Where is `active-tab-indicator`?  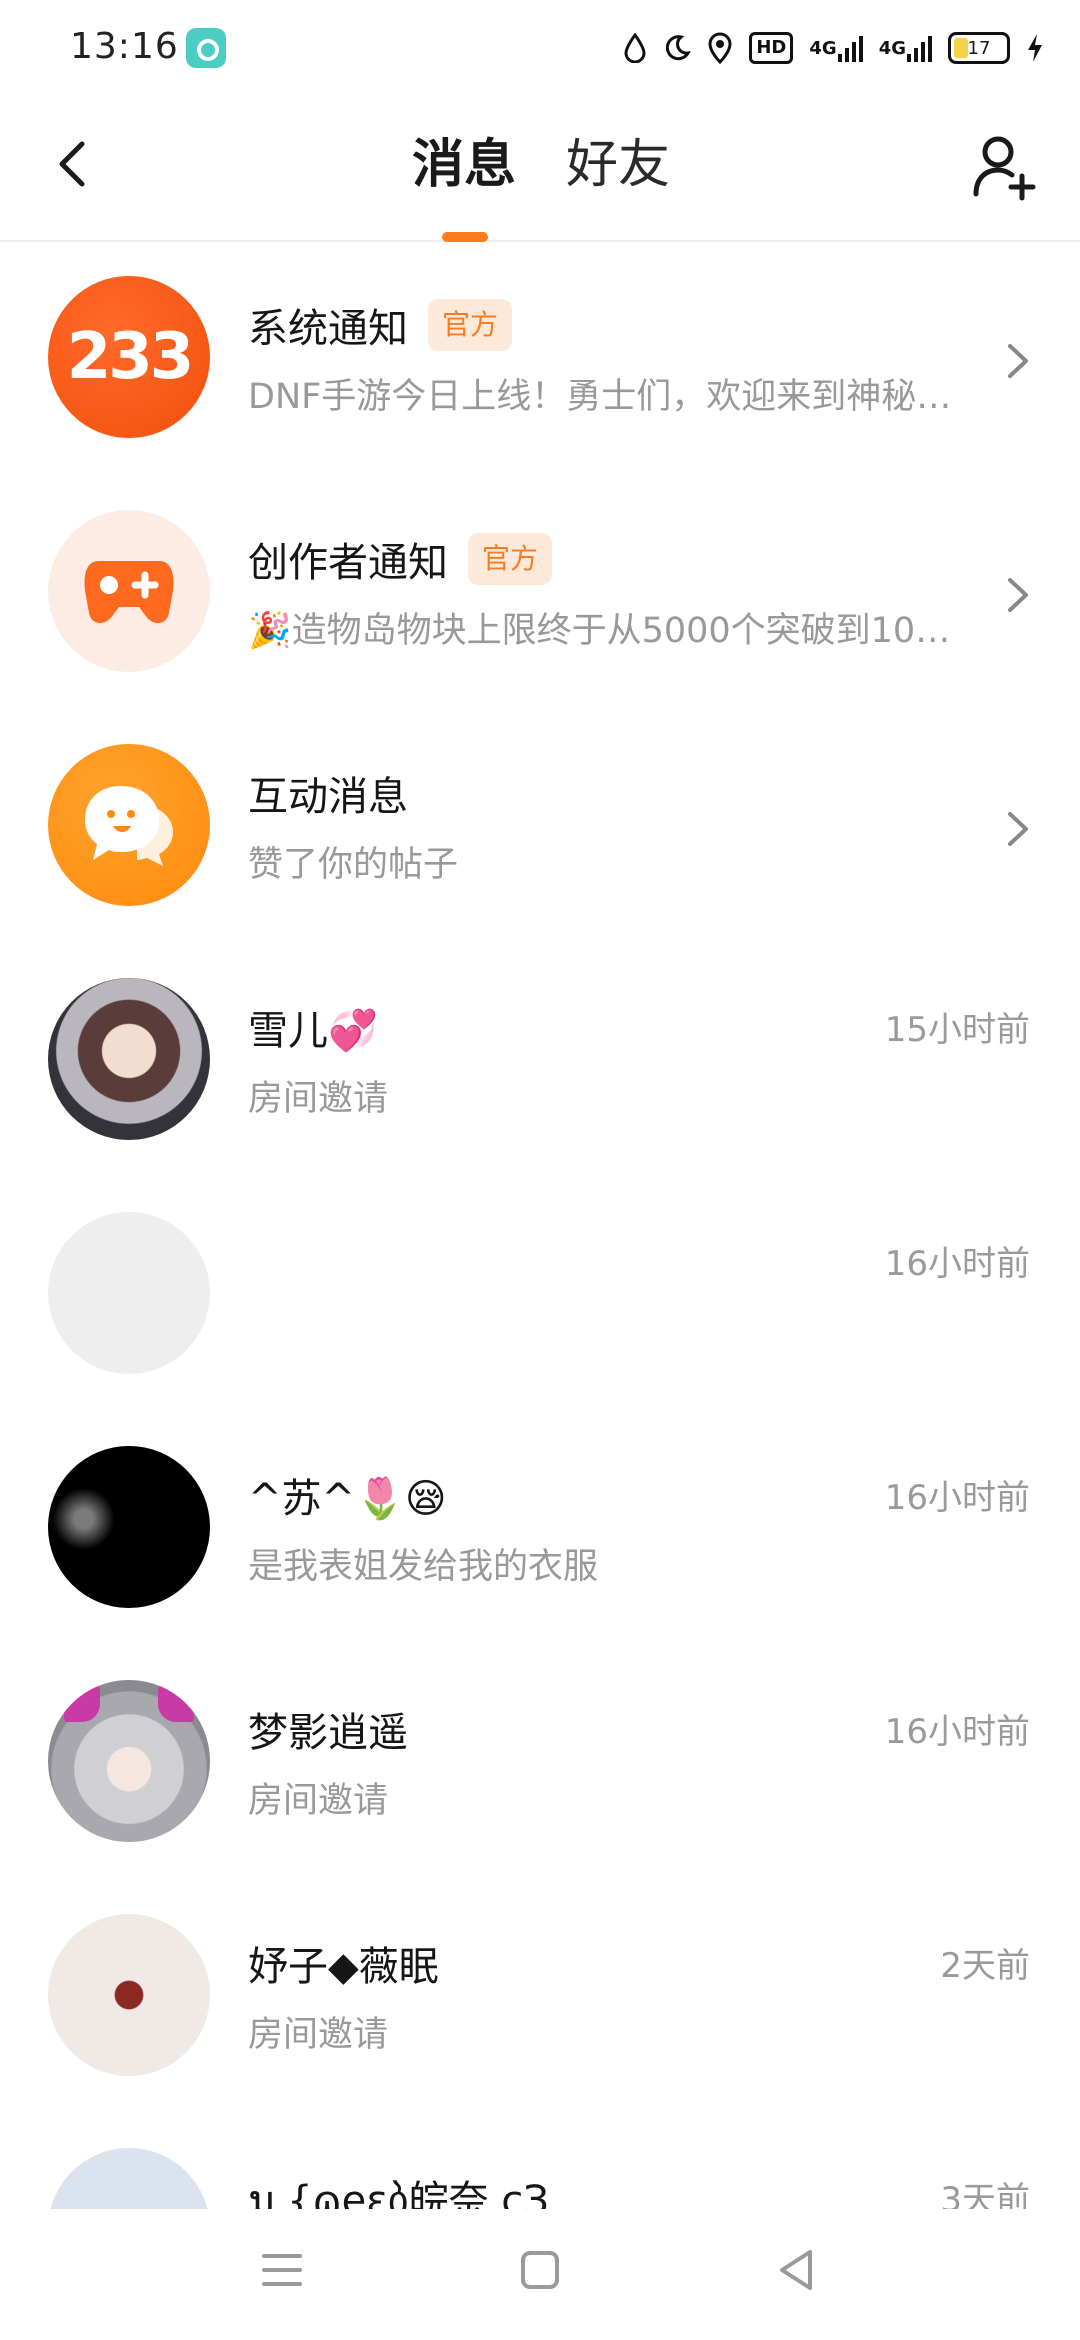
active-tab-indicator is located at coordinates (465, 237).